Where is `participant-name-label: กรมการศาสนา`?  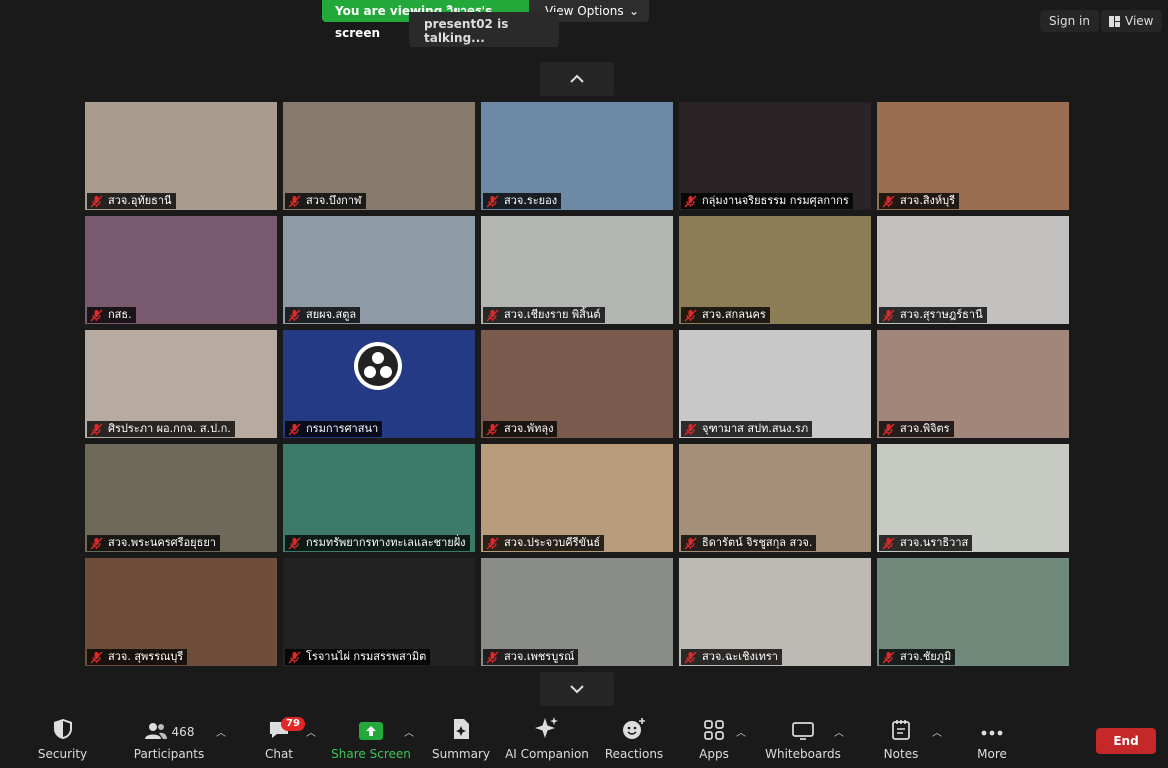
participant-name-label: กรมการศาสนา is located at coordinates (334, 429).